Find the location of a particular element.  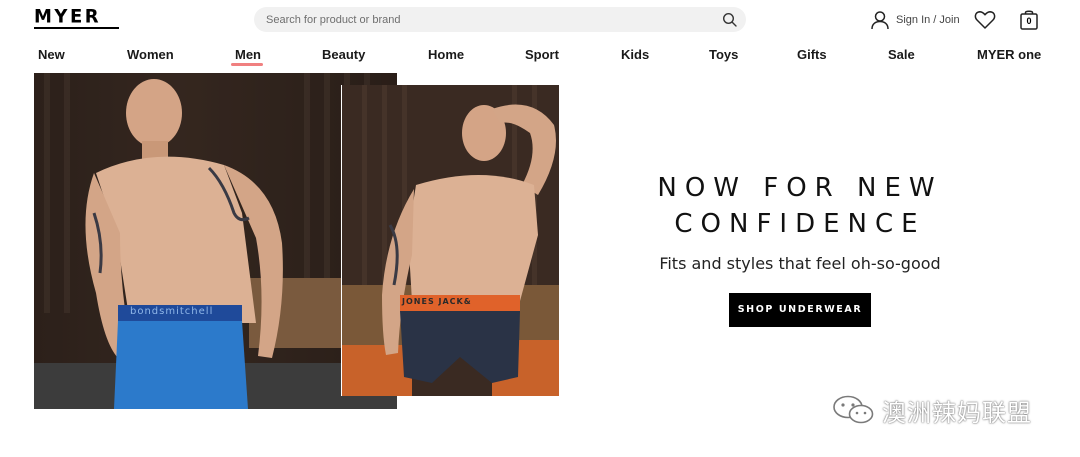

hero-subhead: Fits and styles that feel oh-so-good is located at coordinates (800, 263).